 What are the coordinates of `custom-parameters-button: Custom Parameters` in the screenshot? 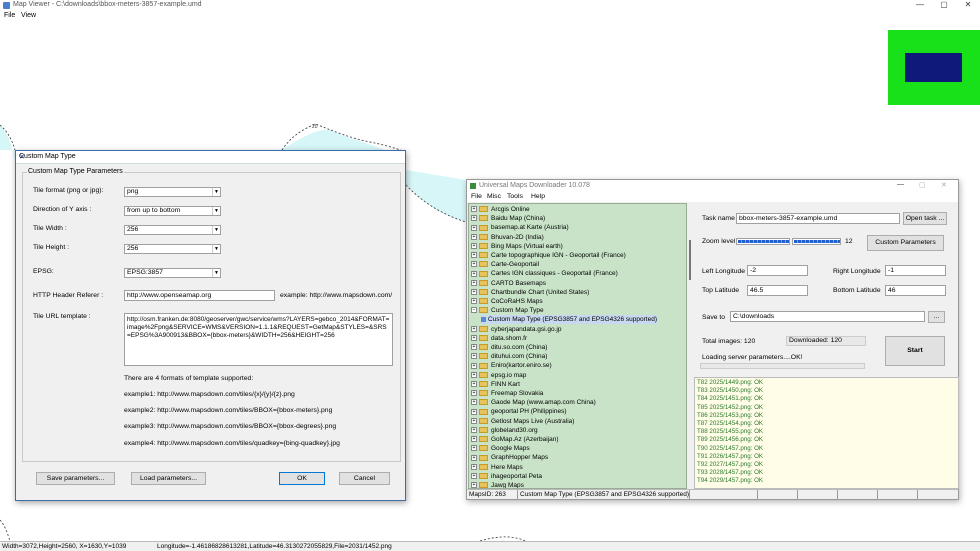 It's located at (905, 243).